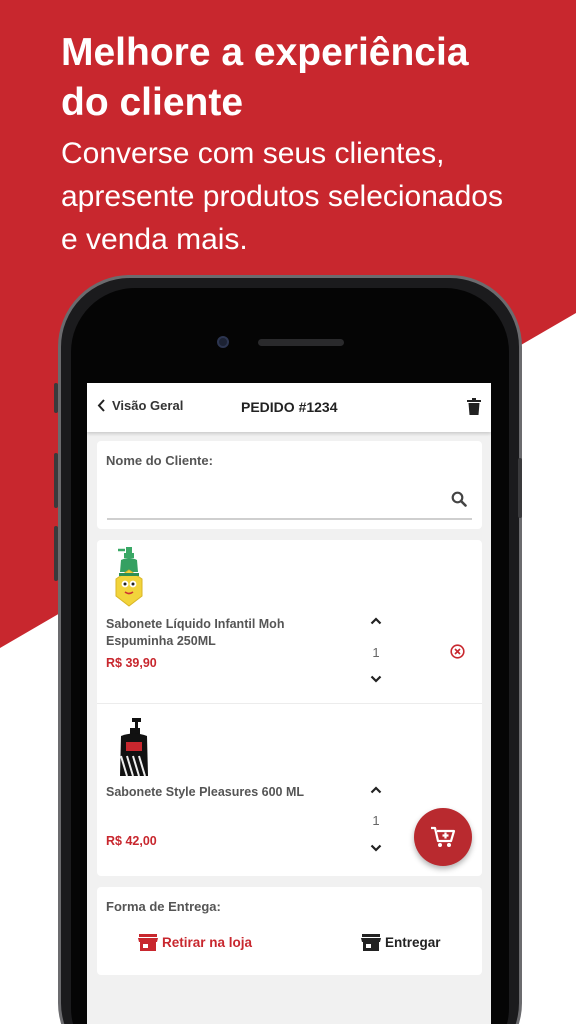 The width and height of the screenshot is (576, 1024). What do you see at coordinates (413, 942) in the screenshot?
I see `delivery-label-text: Entregar` at bounding box center [413, 942].